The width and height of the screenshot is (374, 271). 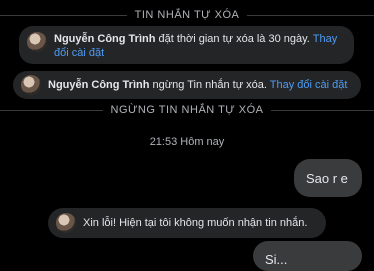 What do you see at coordinates (209, 85) in the screenshot?
I see `system-message-body: ngừng Tin nhắn tự xóa.` at bounding box center [209, 85].